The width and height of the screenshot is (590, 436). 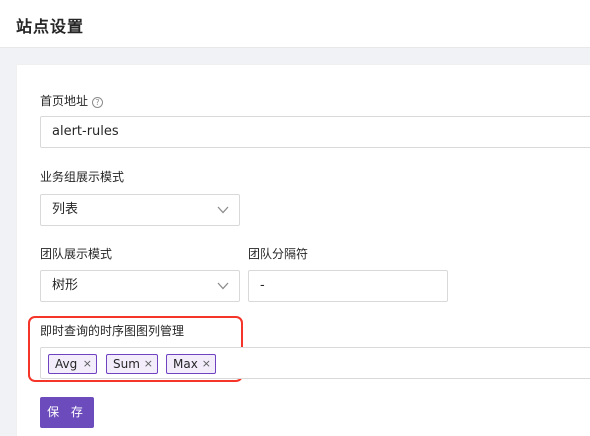 What do you see at coordinates (185, 364) in the screenshot?
I see `tag-label: Max` at bounding box center [185, 364].